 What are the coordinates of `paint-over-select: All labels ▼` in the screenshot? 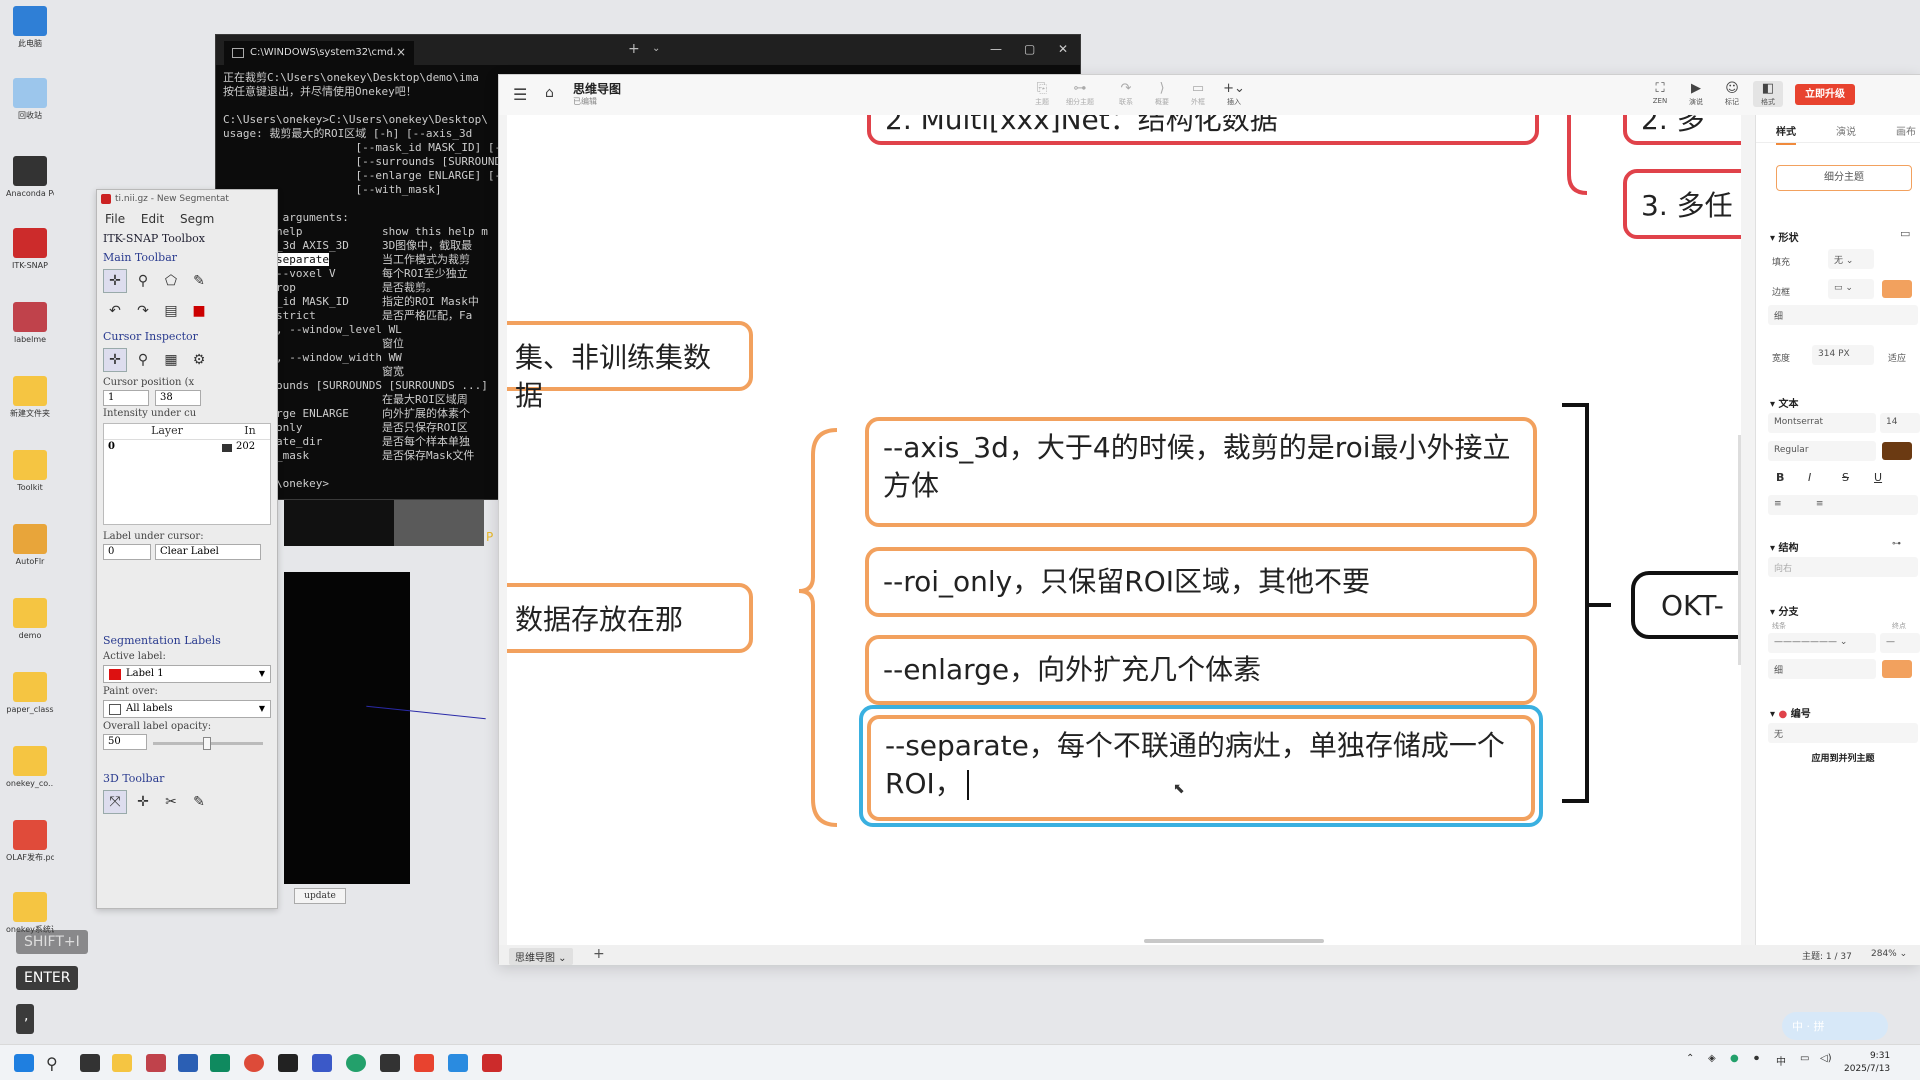 It's located at (187, 709).